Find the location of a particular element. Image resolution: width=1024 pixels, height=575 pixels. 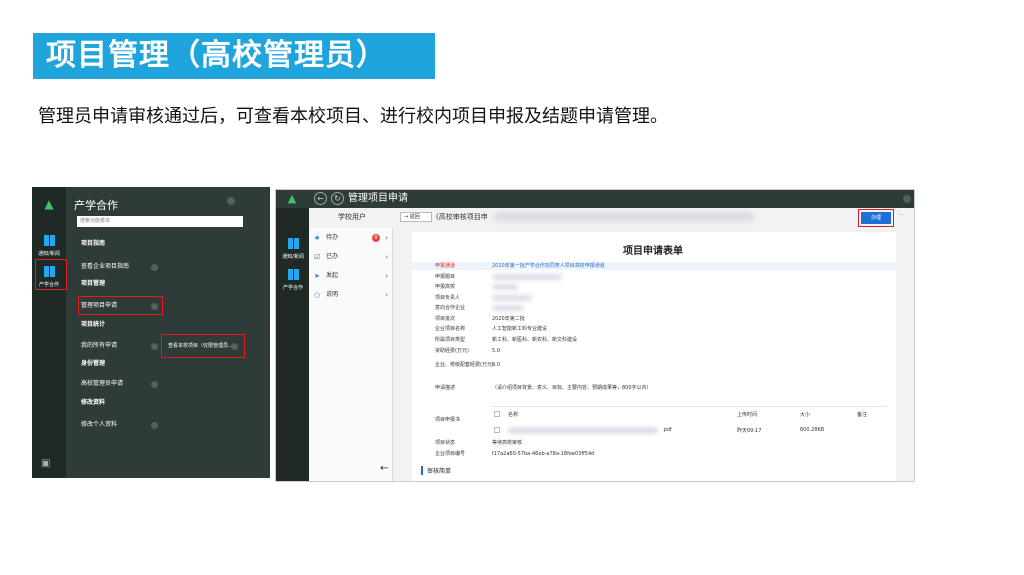

menu-item: 项目统计 is located at coordinates (93, 325).